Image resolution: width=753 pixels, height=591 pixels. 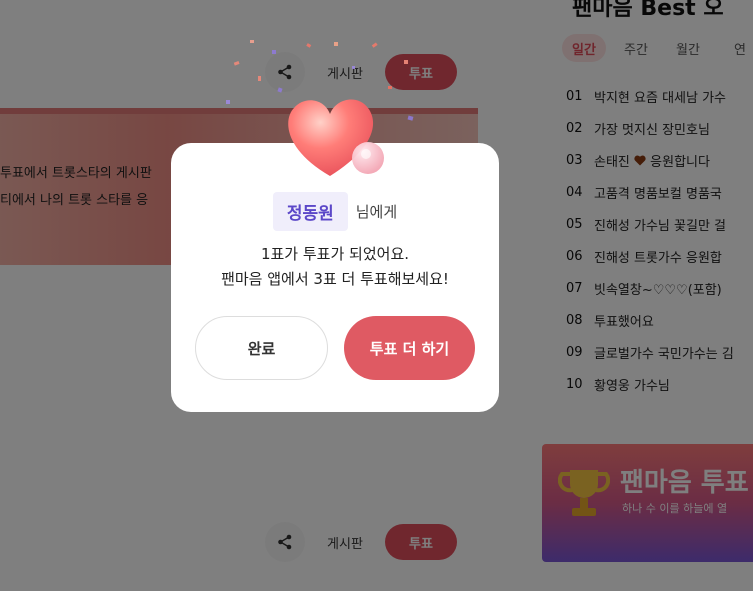 What do you see at coordinates (335, 279) in the screenshot?
I see `message-line-2: 팬마음 앱에서 3표 더 투표해보세요!` at bounding box center [335, 279].